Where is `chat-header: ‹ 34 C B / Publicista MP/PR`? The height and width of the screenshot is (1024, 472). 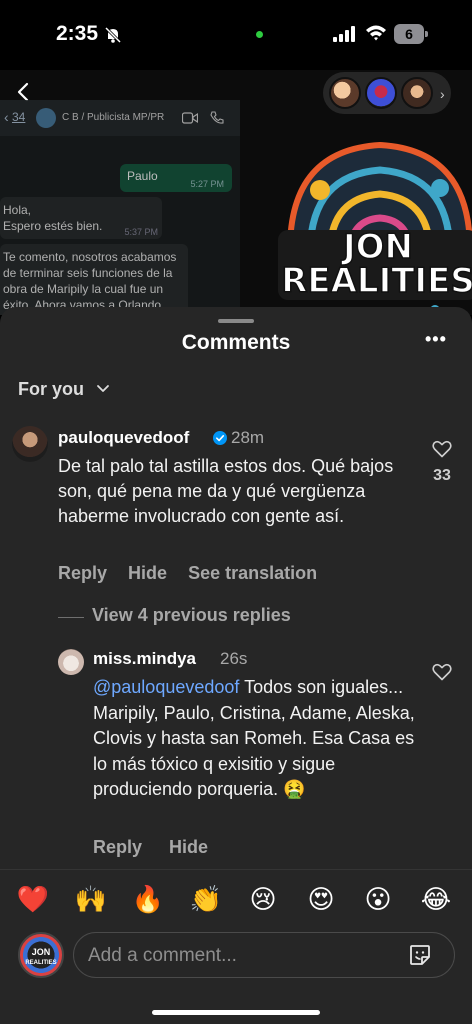 chat-header: ‹ 34 C B / Publicista MP/PR is located at coordinates (120, 118).